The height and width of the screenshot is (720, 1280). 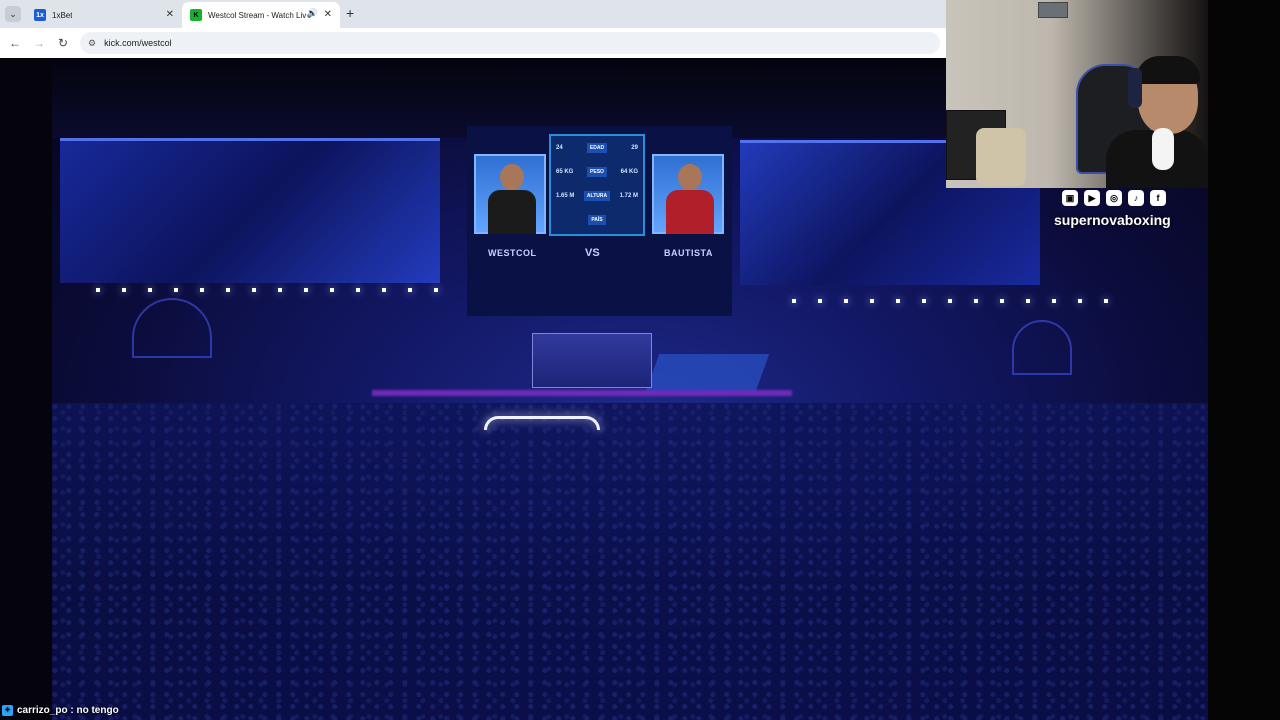 I want to click on twitch-icon: ▣, so click(x=1070, y=198).